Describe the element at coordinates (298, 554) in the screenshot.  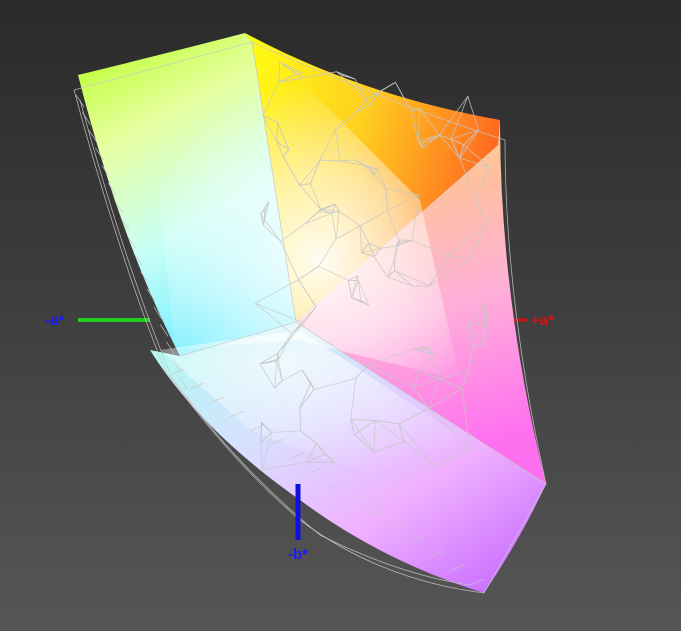
I see `neg-b-axis-label: -b*` at that location.